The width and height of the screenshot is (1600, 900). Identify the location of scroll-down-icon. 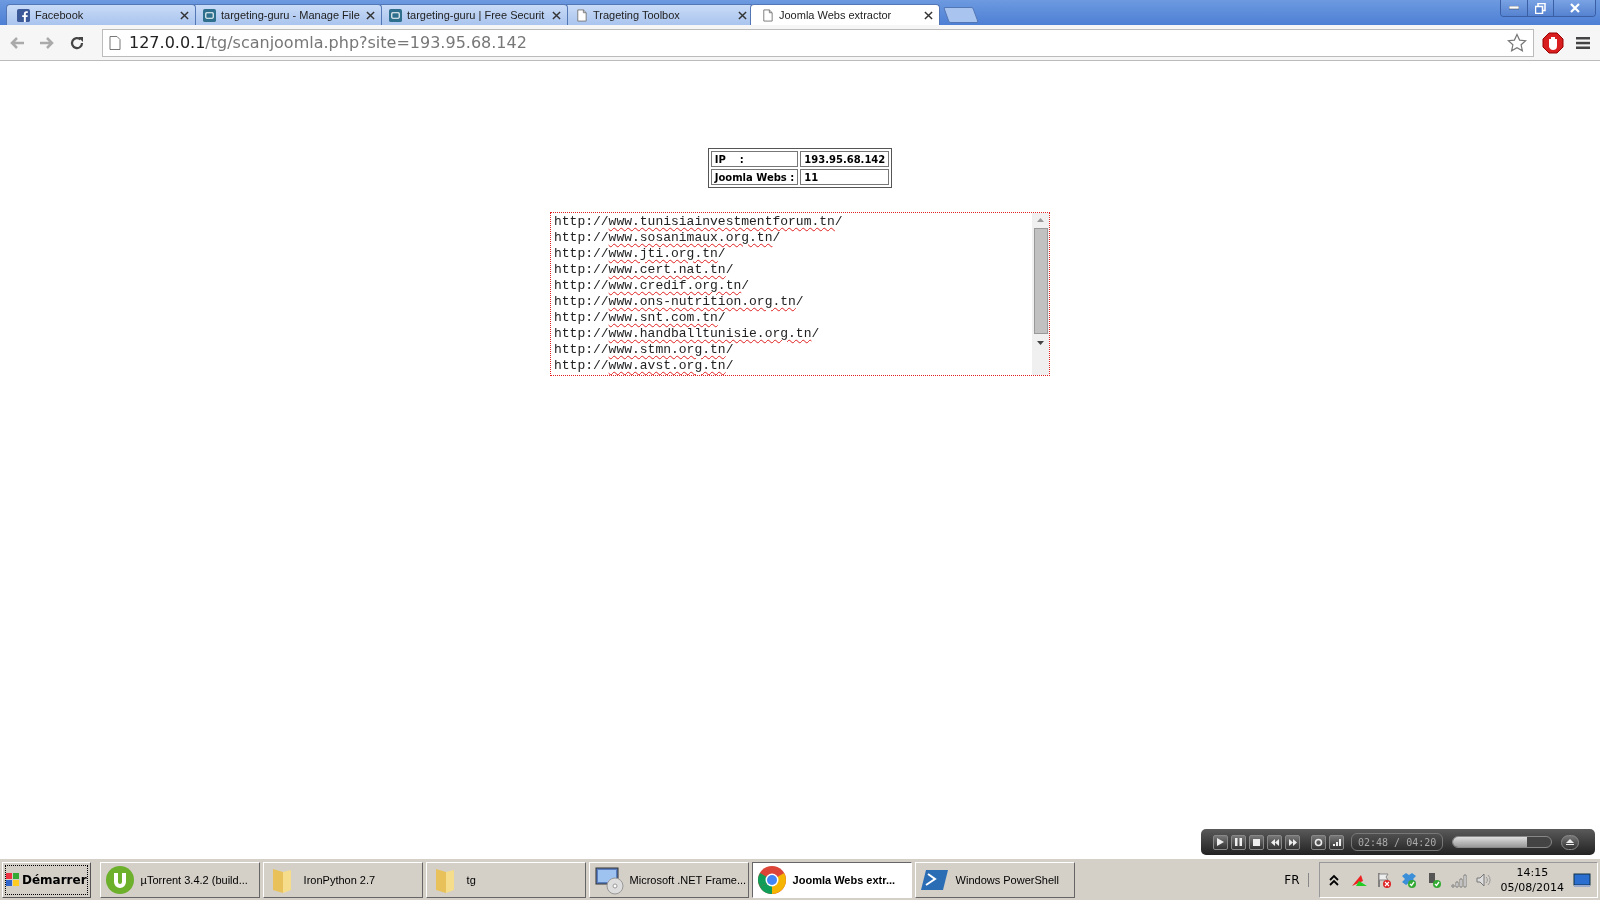
(1040, 342).